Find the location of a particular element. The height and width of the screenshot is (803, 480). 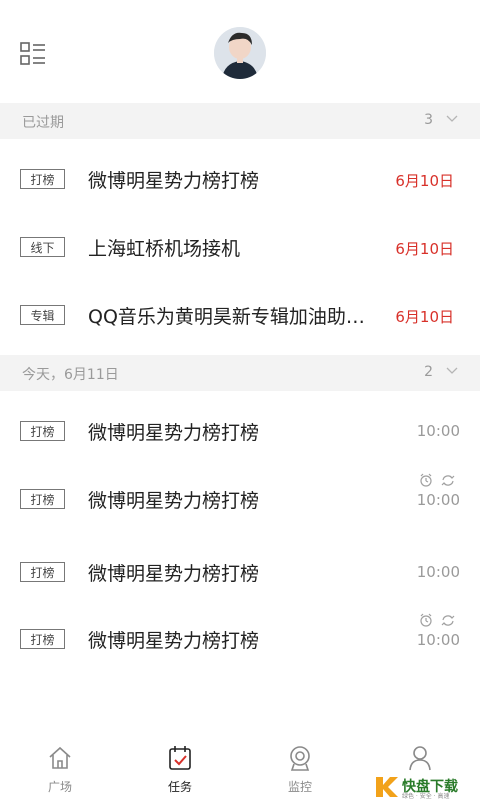

home-icon is located at coordinates (60, 757).